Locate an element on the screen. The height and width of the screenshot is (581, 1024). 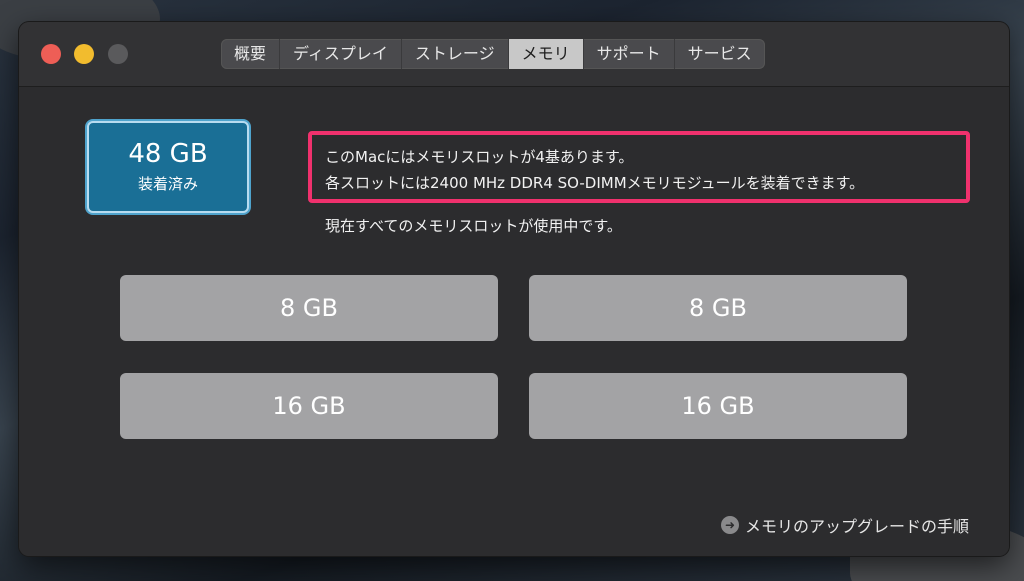
close-button is located at coordinates (51, 54).